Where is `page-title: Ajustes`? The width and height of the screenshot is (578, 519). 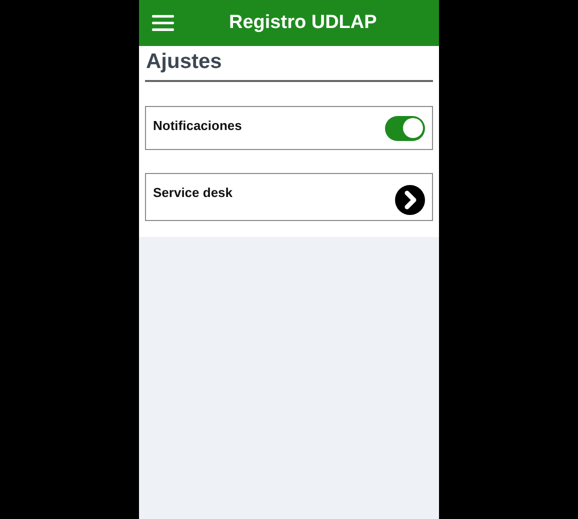 page-title: Ajustes is located at coordinates (289, 66).